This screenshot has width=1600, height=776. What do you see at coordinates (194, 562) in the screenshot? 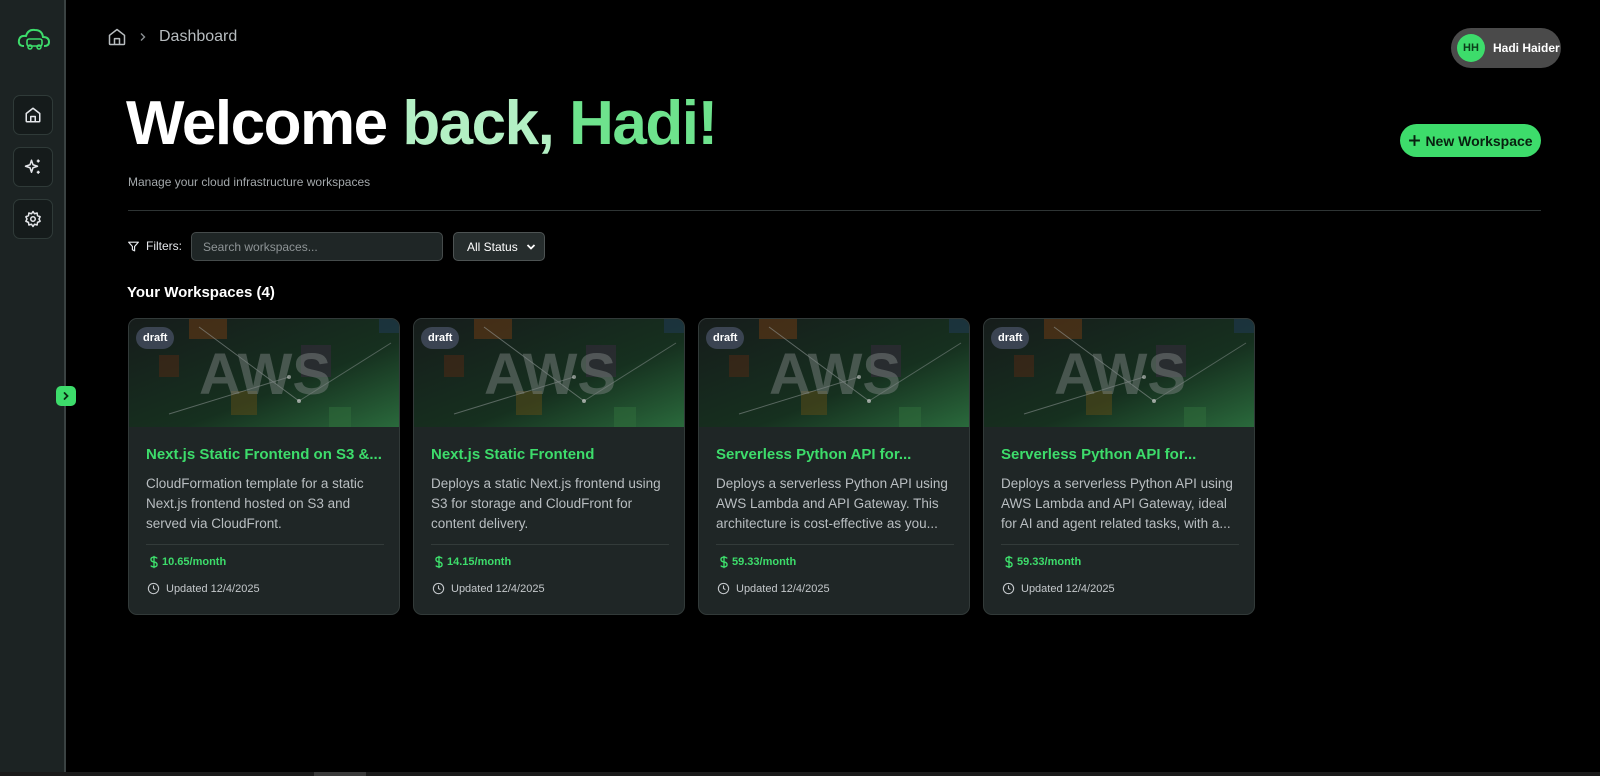
I see `price-value: 10.65/month` at bounding box center [194, 562].